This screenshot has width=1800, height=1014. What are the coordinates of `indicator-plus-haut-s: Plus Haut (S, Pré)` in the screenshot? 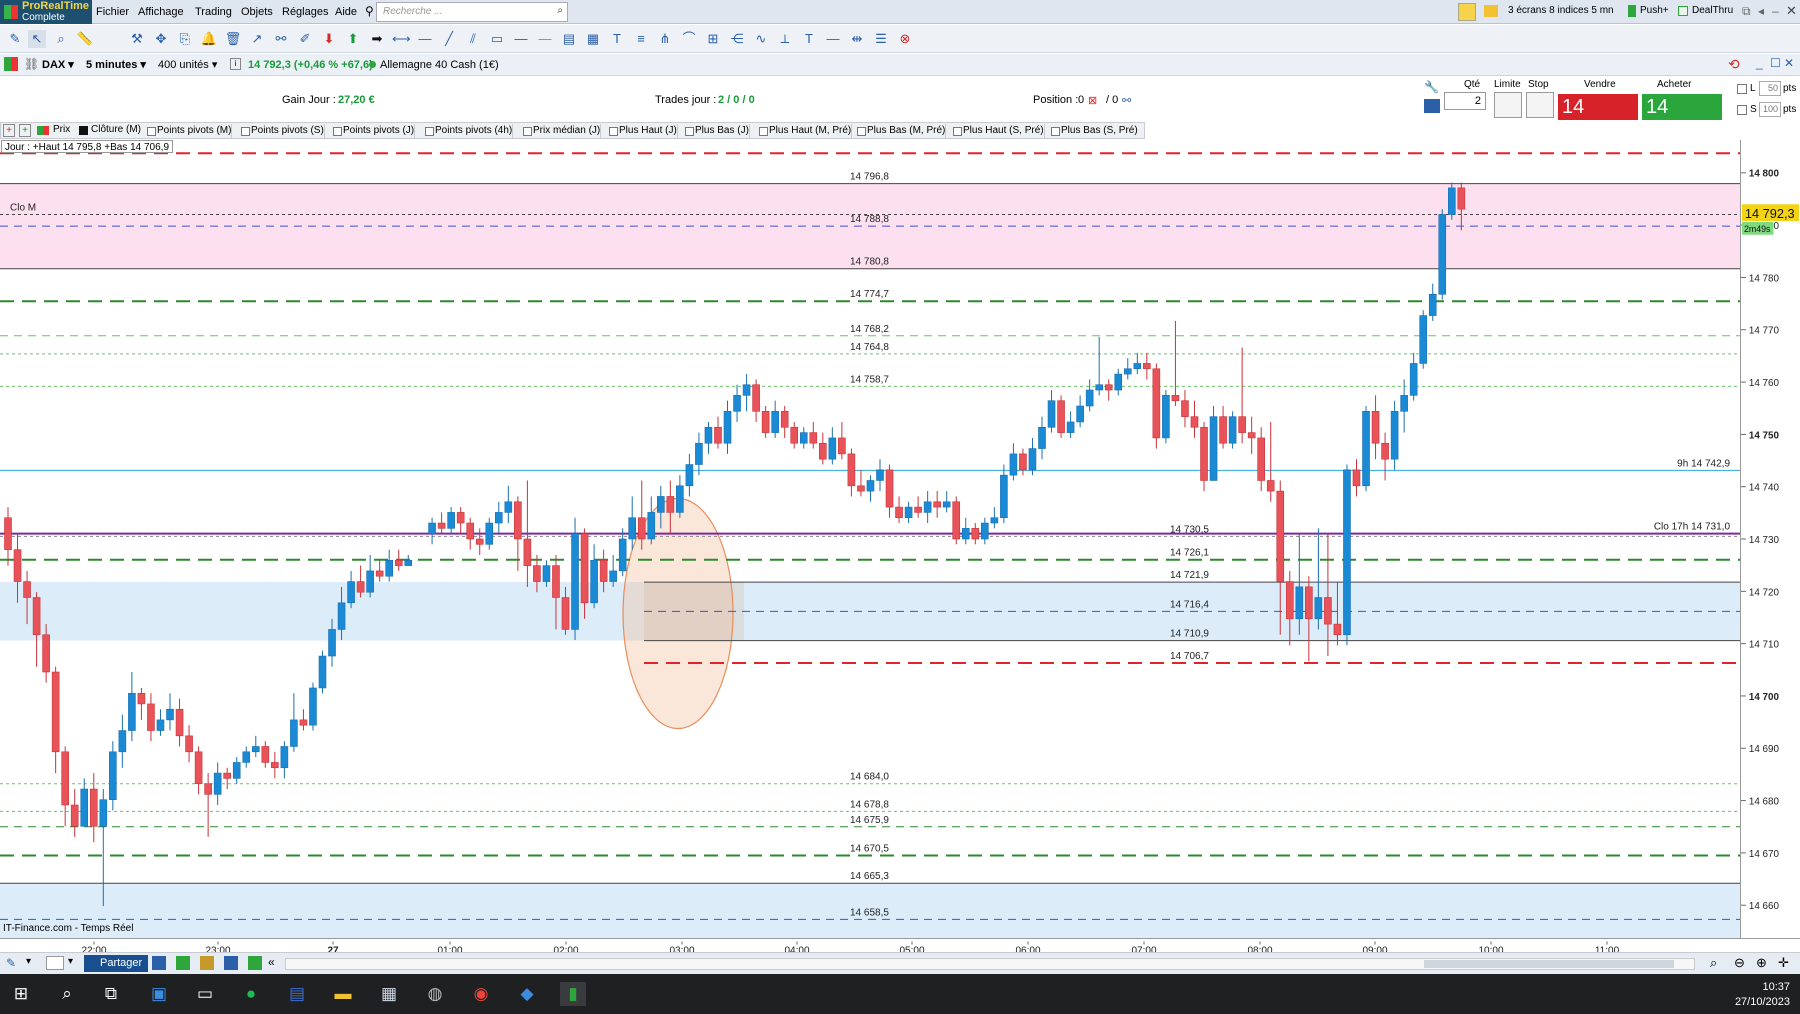 It's located at (998, 131).